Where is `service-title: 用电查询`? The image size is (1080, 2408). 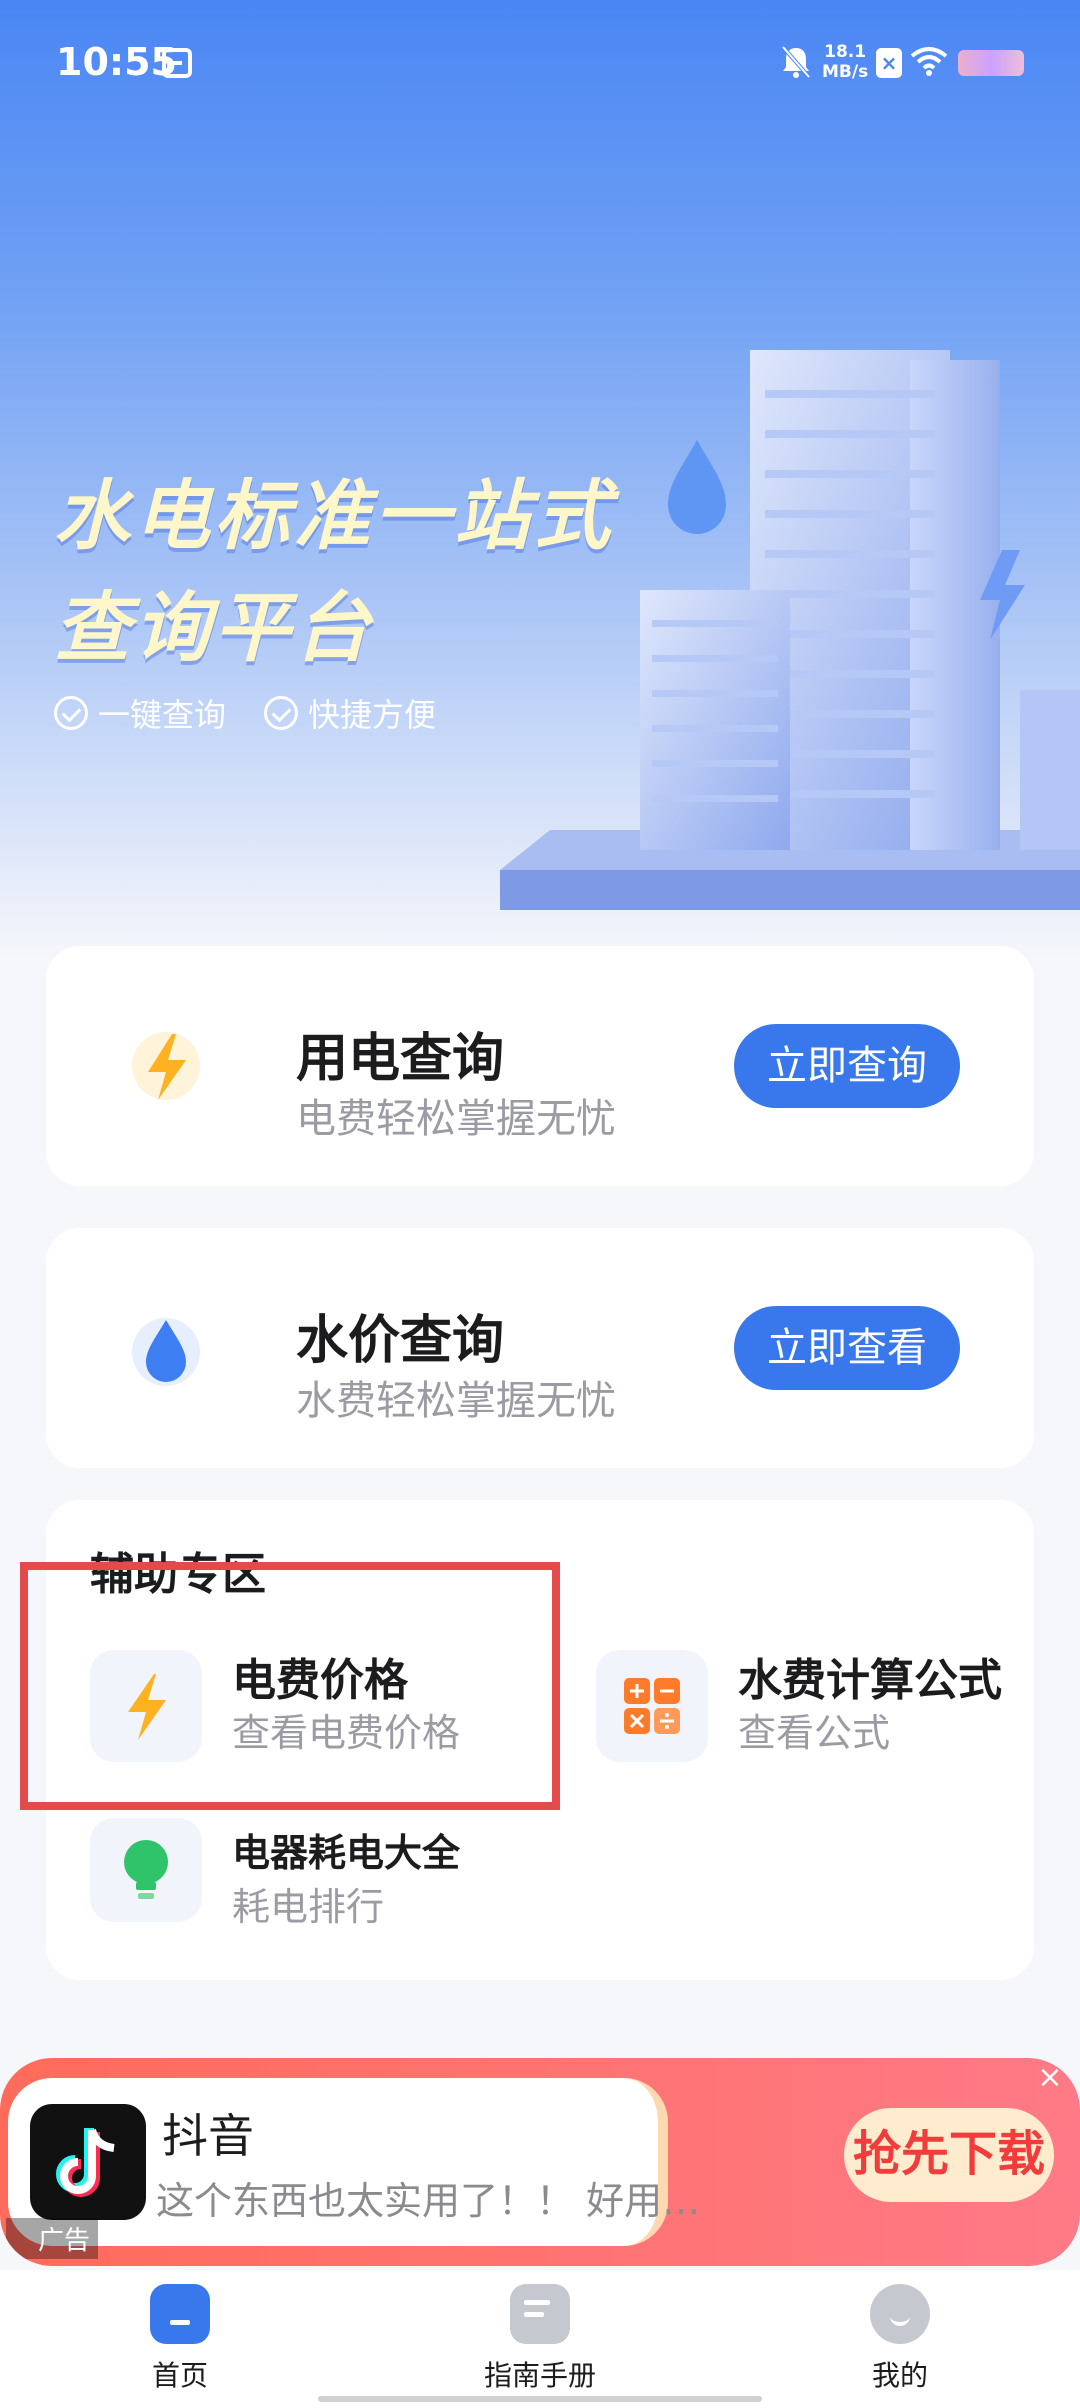 service-title: 用电查询 is located at coordinates (400, 1059).